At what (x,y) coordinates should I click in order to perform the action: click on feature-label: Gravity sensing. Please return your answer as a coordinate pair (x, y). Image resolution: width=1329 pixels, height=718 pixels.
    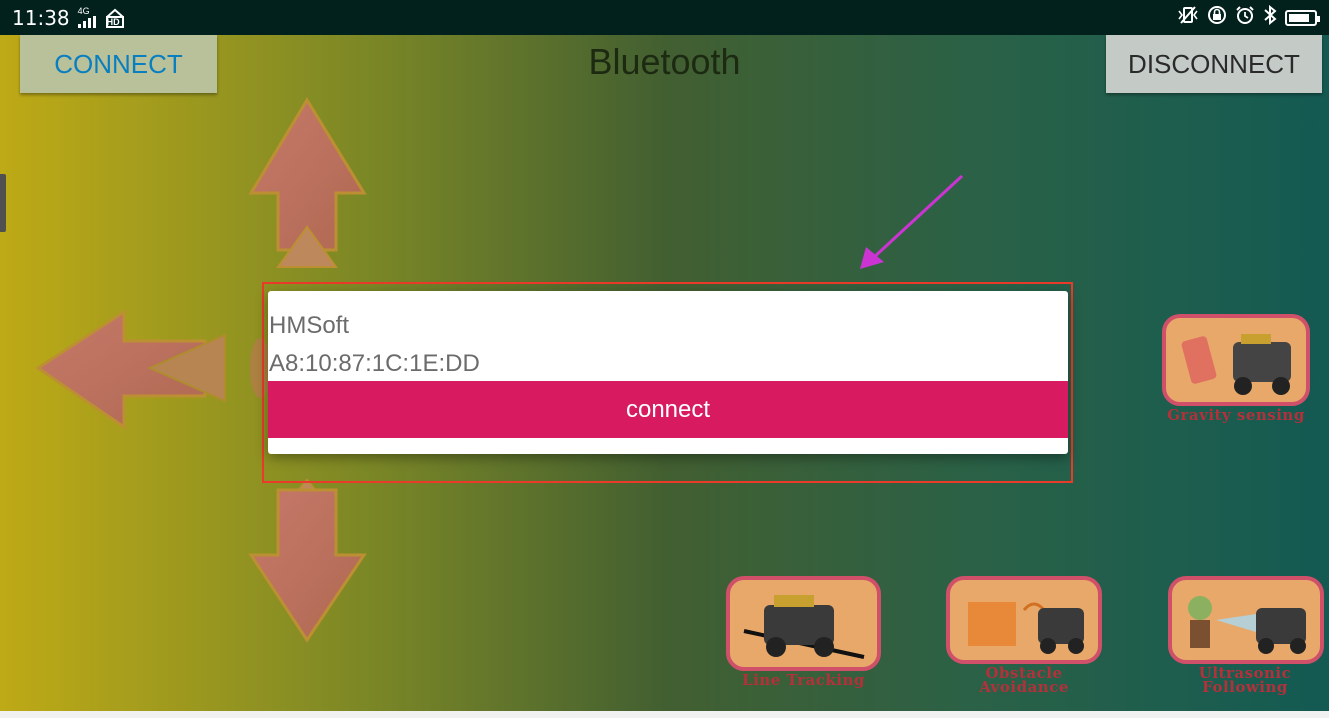
    Looking at the image, I should click on (1236, 415).